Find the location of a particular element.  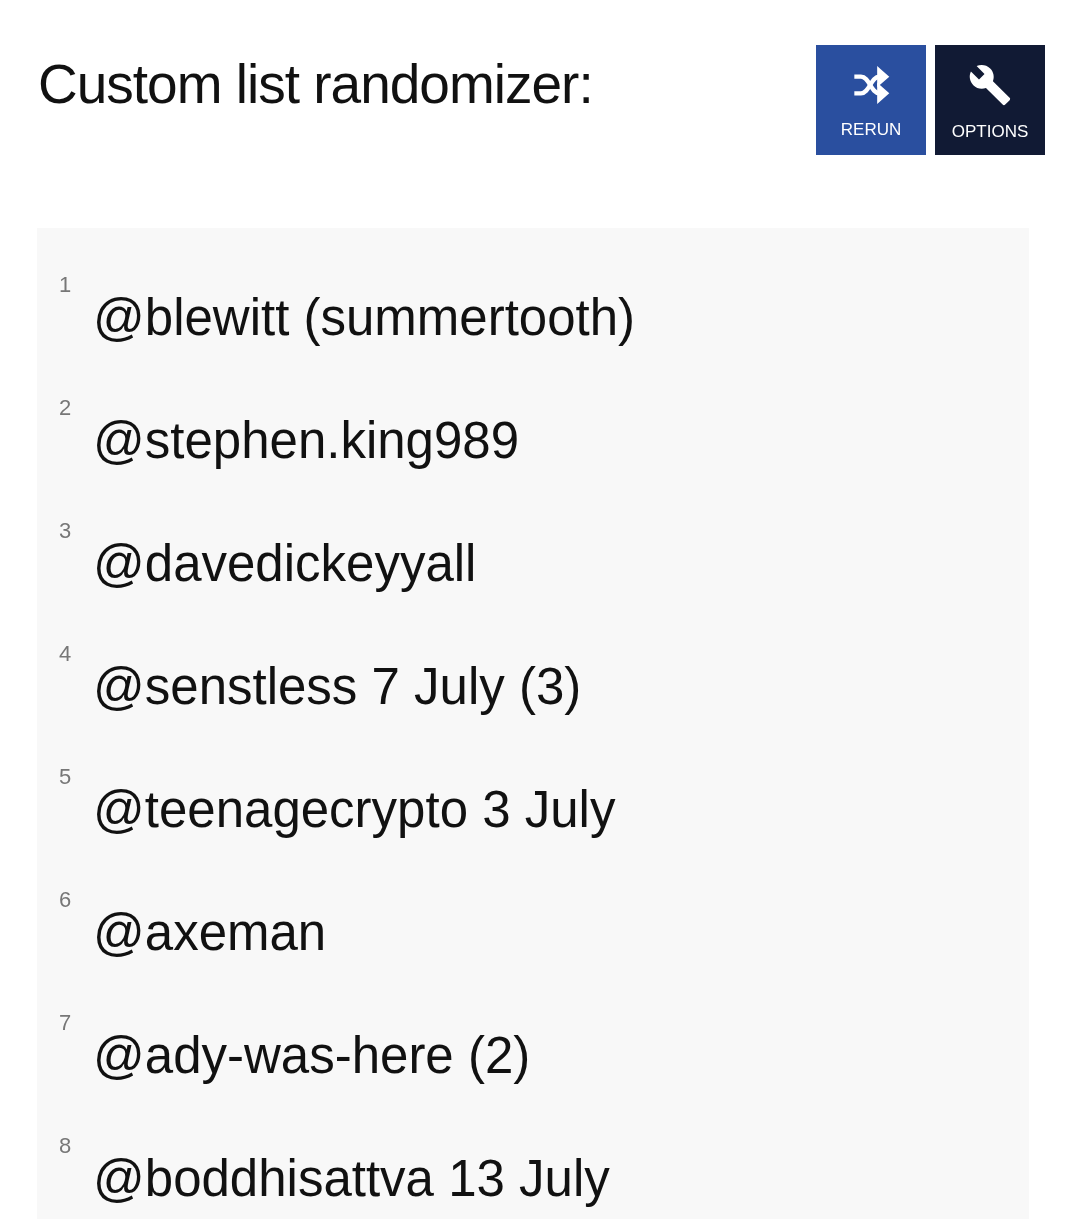

item-number: 6 is located at coordinates (66, 899).